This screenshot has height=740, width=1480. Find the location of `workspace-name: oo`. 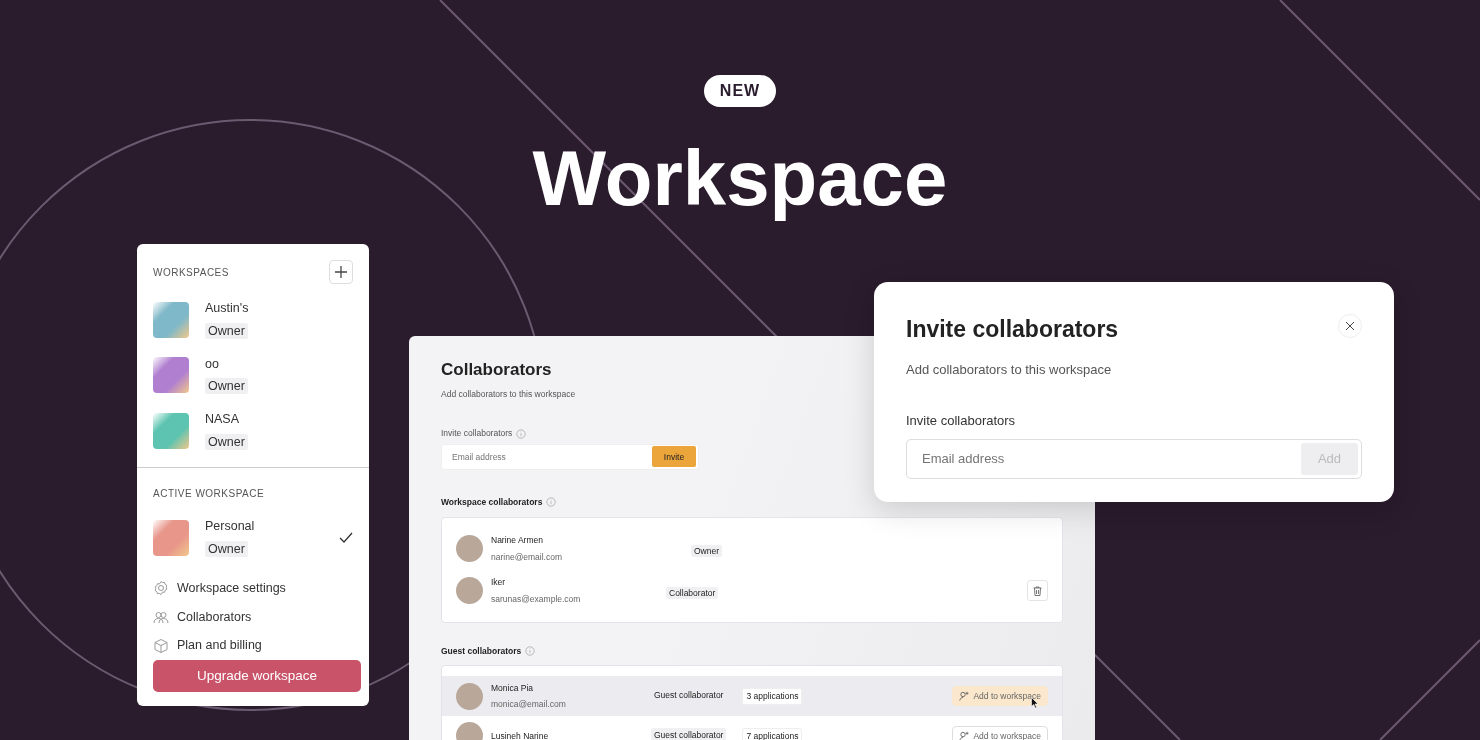

workspace-name: oo is located at coordinates (212, 364).